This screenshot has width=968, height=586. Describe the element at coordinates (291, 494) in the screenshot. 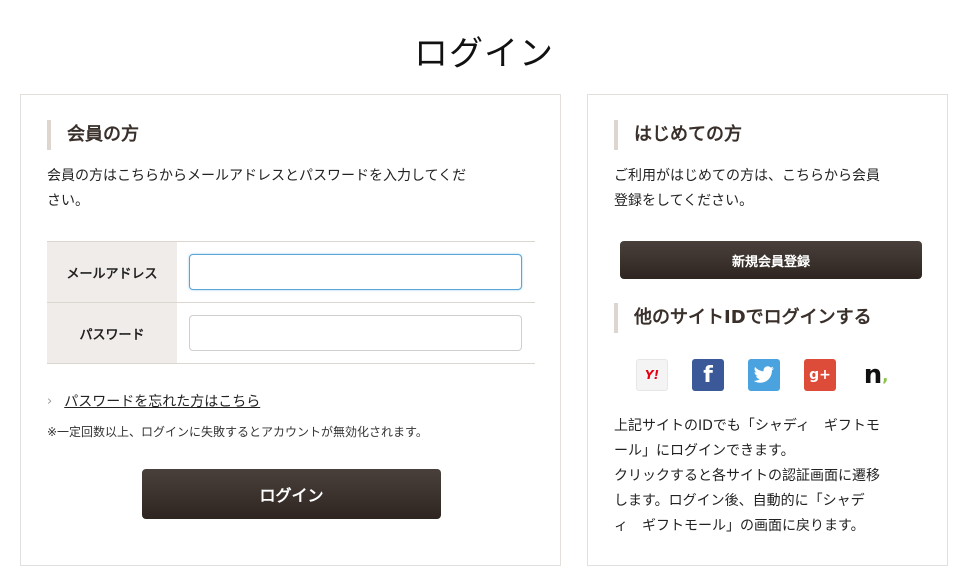

I see `login-button: ログイン` at that location.